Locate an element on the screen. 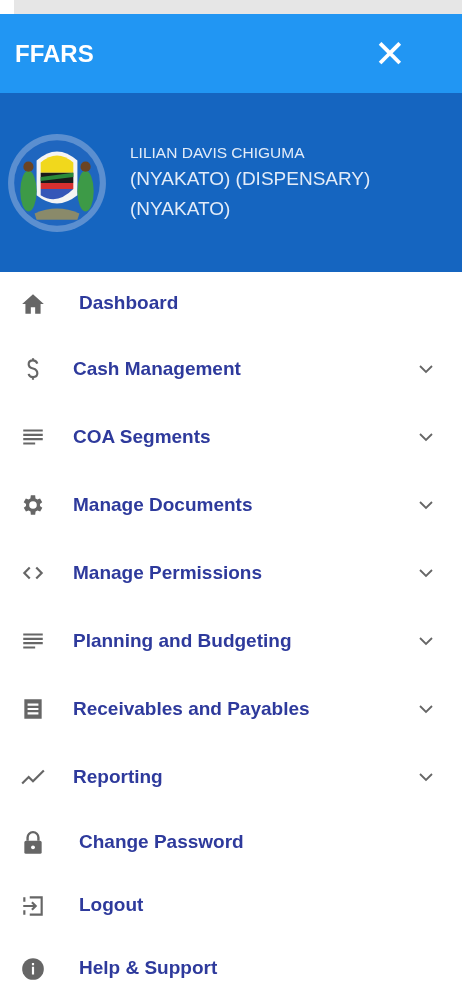 Image resolution: width=462 pixels, height=1002 pixels. menu-group: Planning and Budgeting is located at coordinates (231, 641).